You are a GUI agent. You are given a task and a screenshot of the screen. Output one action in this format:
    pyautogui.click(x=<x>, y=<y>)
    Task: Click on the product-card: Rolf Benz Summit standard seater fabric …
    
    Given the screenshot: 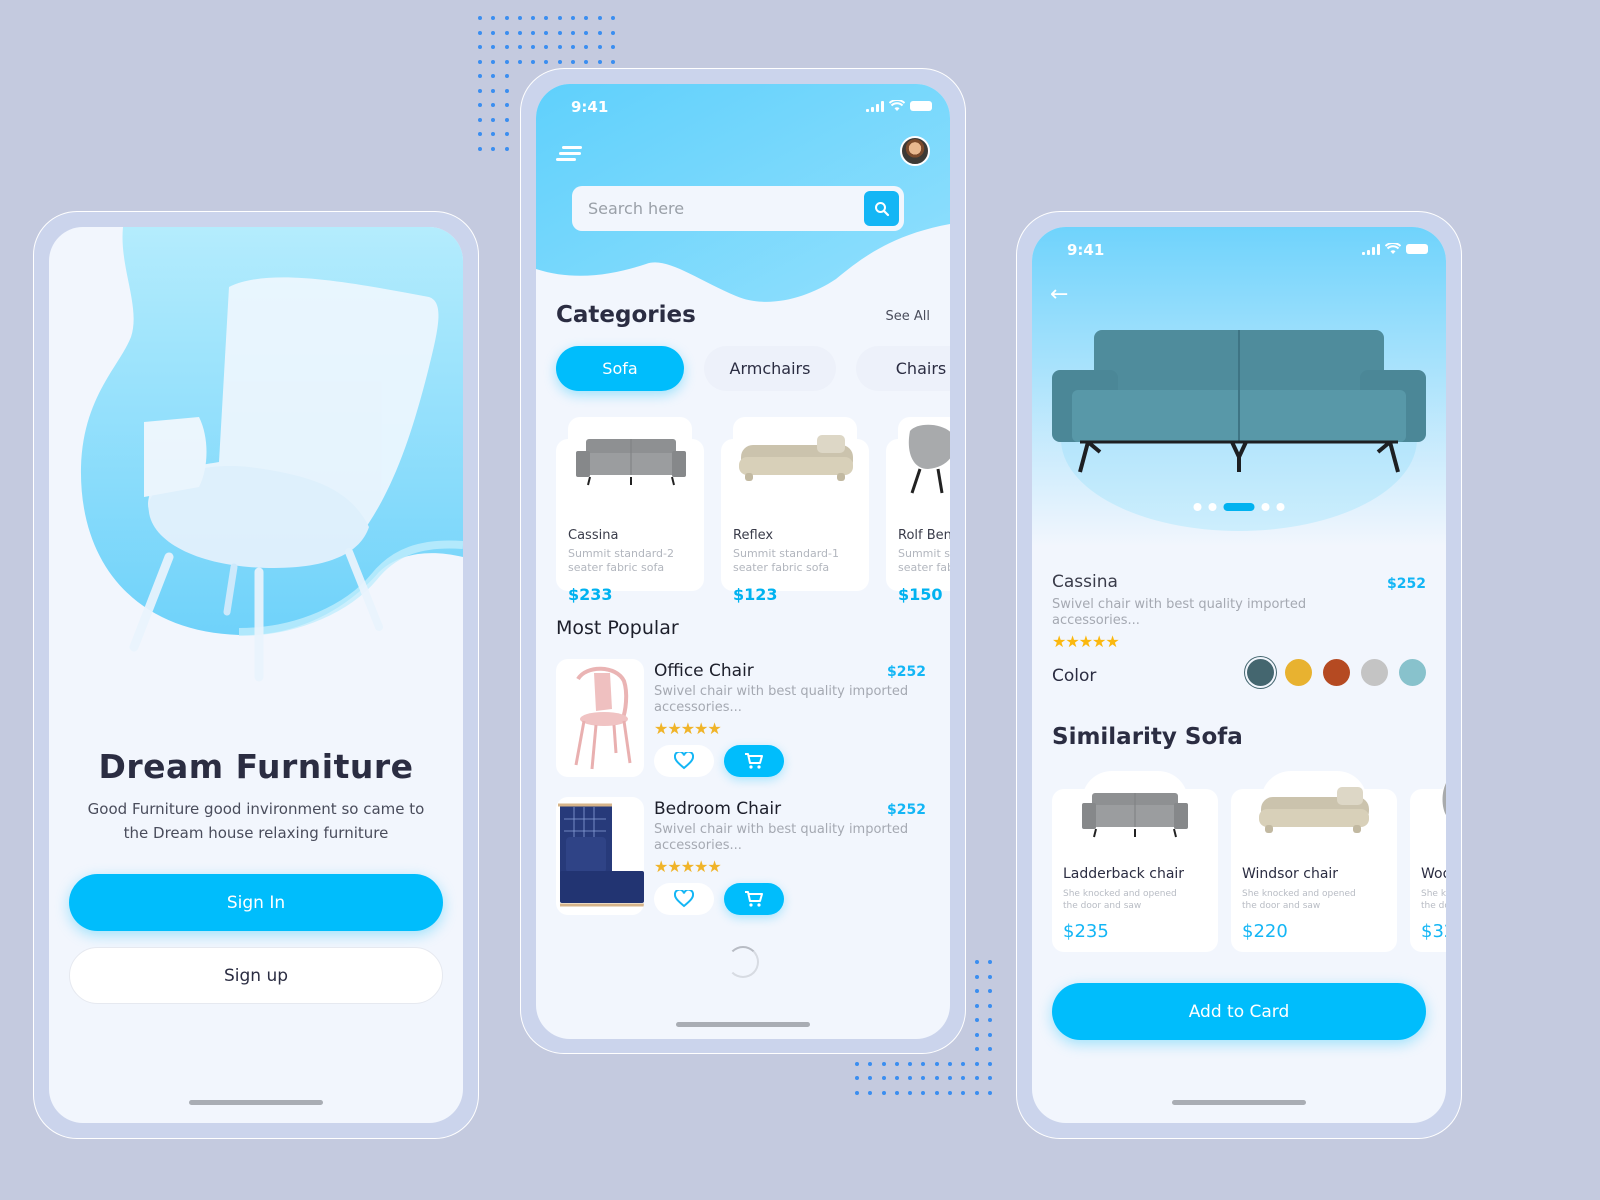 What is the action you would take?
    pyautogui.click(x=918, y=510)
    